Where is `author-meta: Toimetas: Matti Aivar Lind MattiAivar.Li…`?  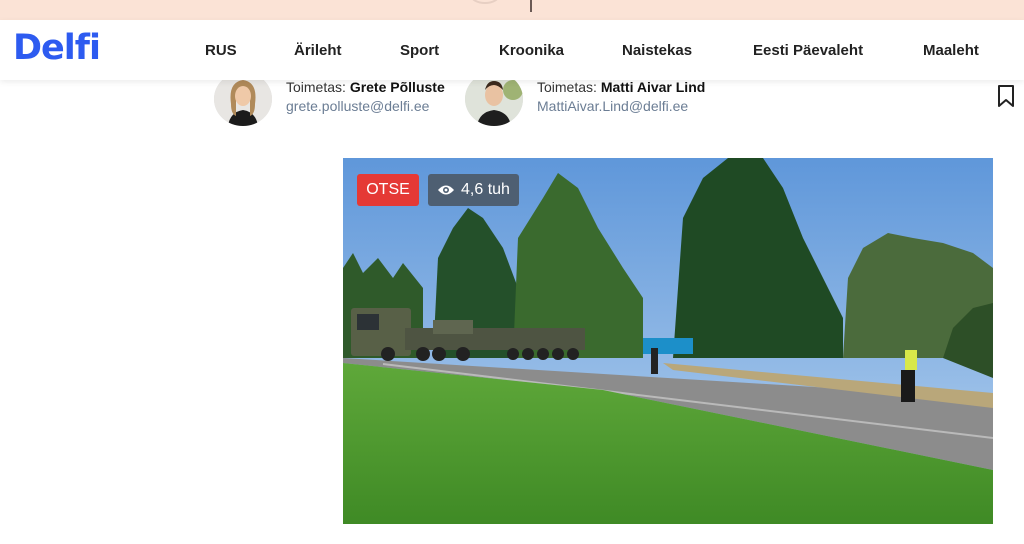 author-meta: Toimetas: Matti Aivar Lind MattiAivar.Li… is located at coordinates (621, 96).